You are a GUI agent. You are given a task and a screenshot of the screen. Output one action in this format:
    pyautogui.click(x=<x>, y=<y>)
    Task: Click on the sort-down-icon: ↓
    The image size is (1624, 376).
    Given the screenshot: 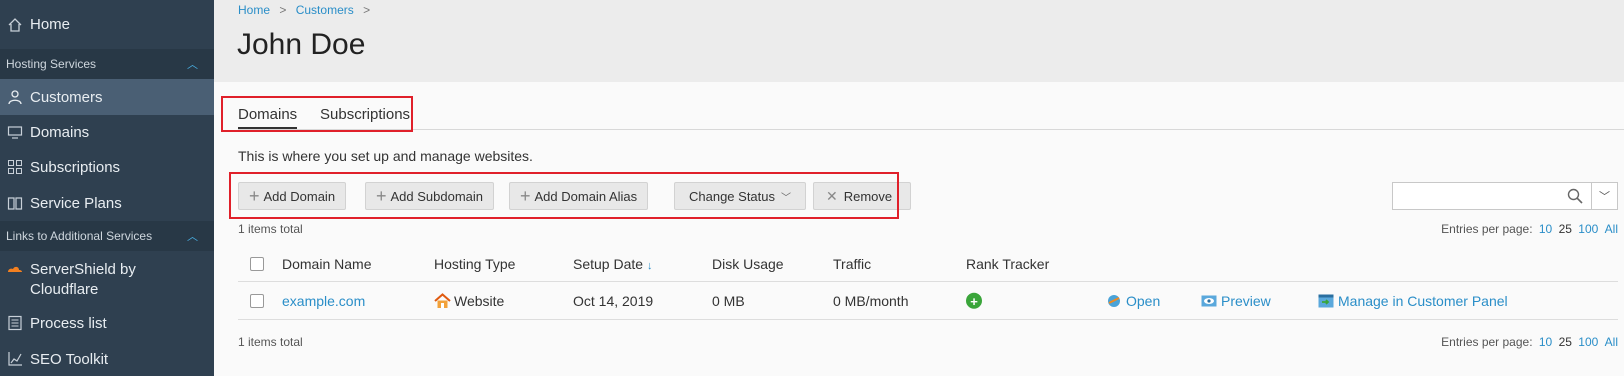 What is the action you would take?
    pyautogui.click(x=649, y=265)
    